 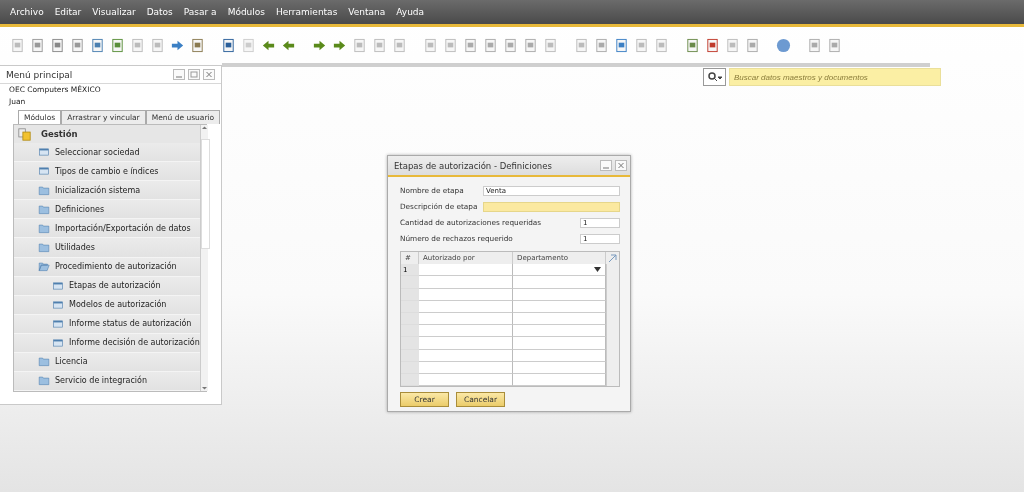 I want to click on search-field: Buscar datos maestros y documentos, so click(x=835, y=77).